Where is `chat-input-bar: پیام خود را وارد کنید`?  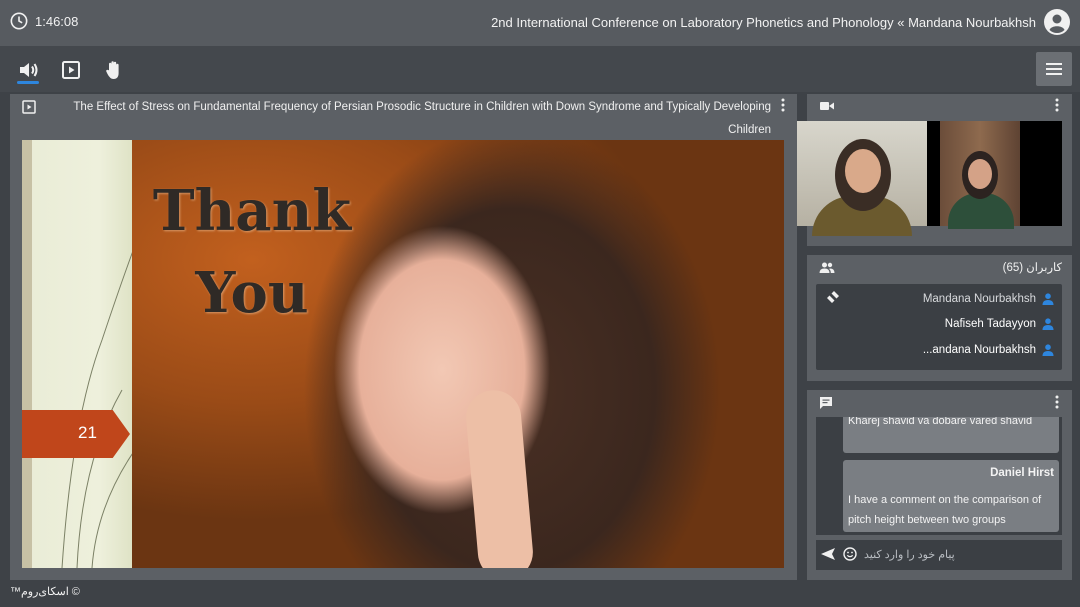
chat-input-bar: پیام خود را وارد کنید is located at coordinates (939, 555).